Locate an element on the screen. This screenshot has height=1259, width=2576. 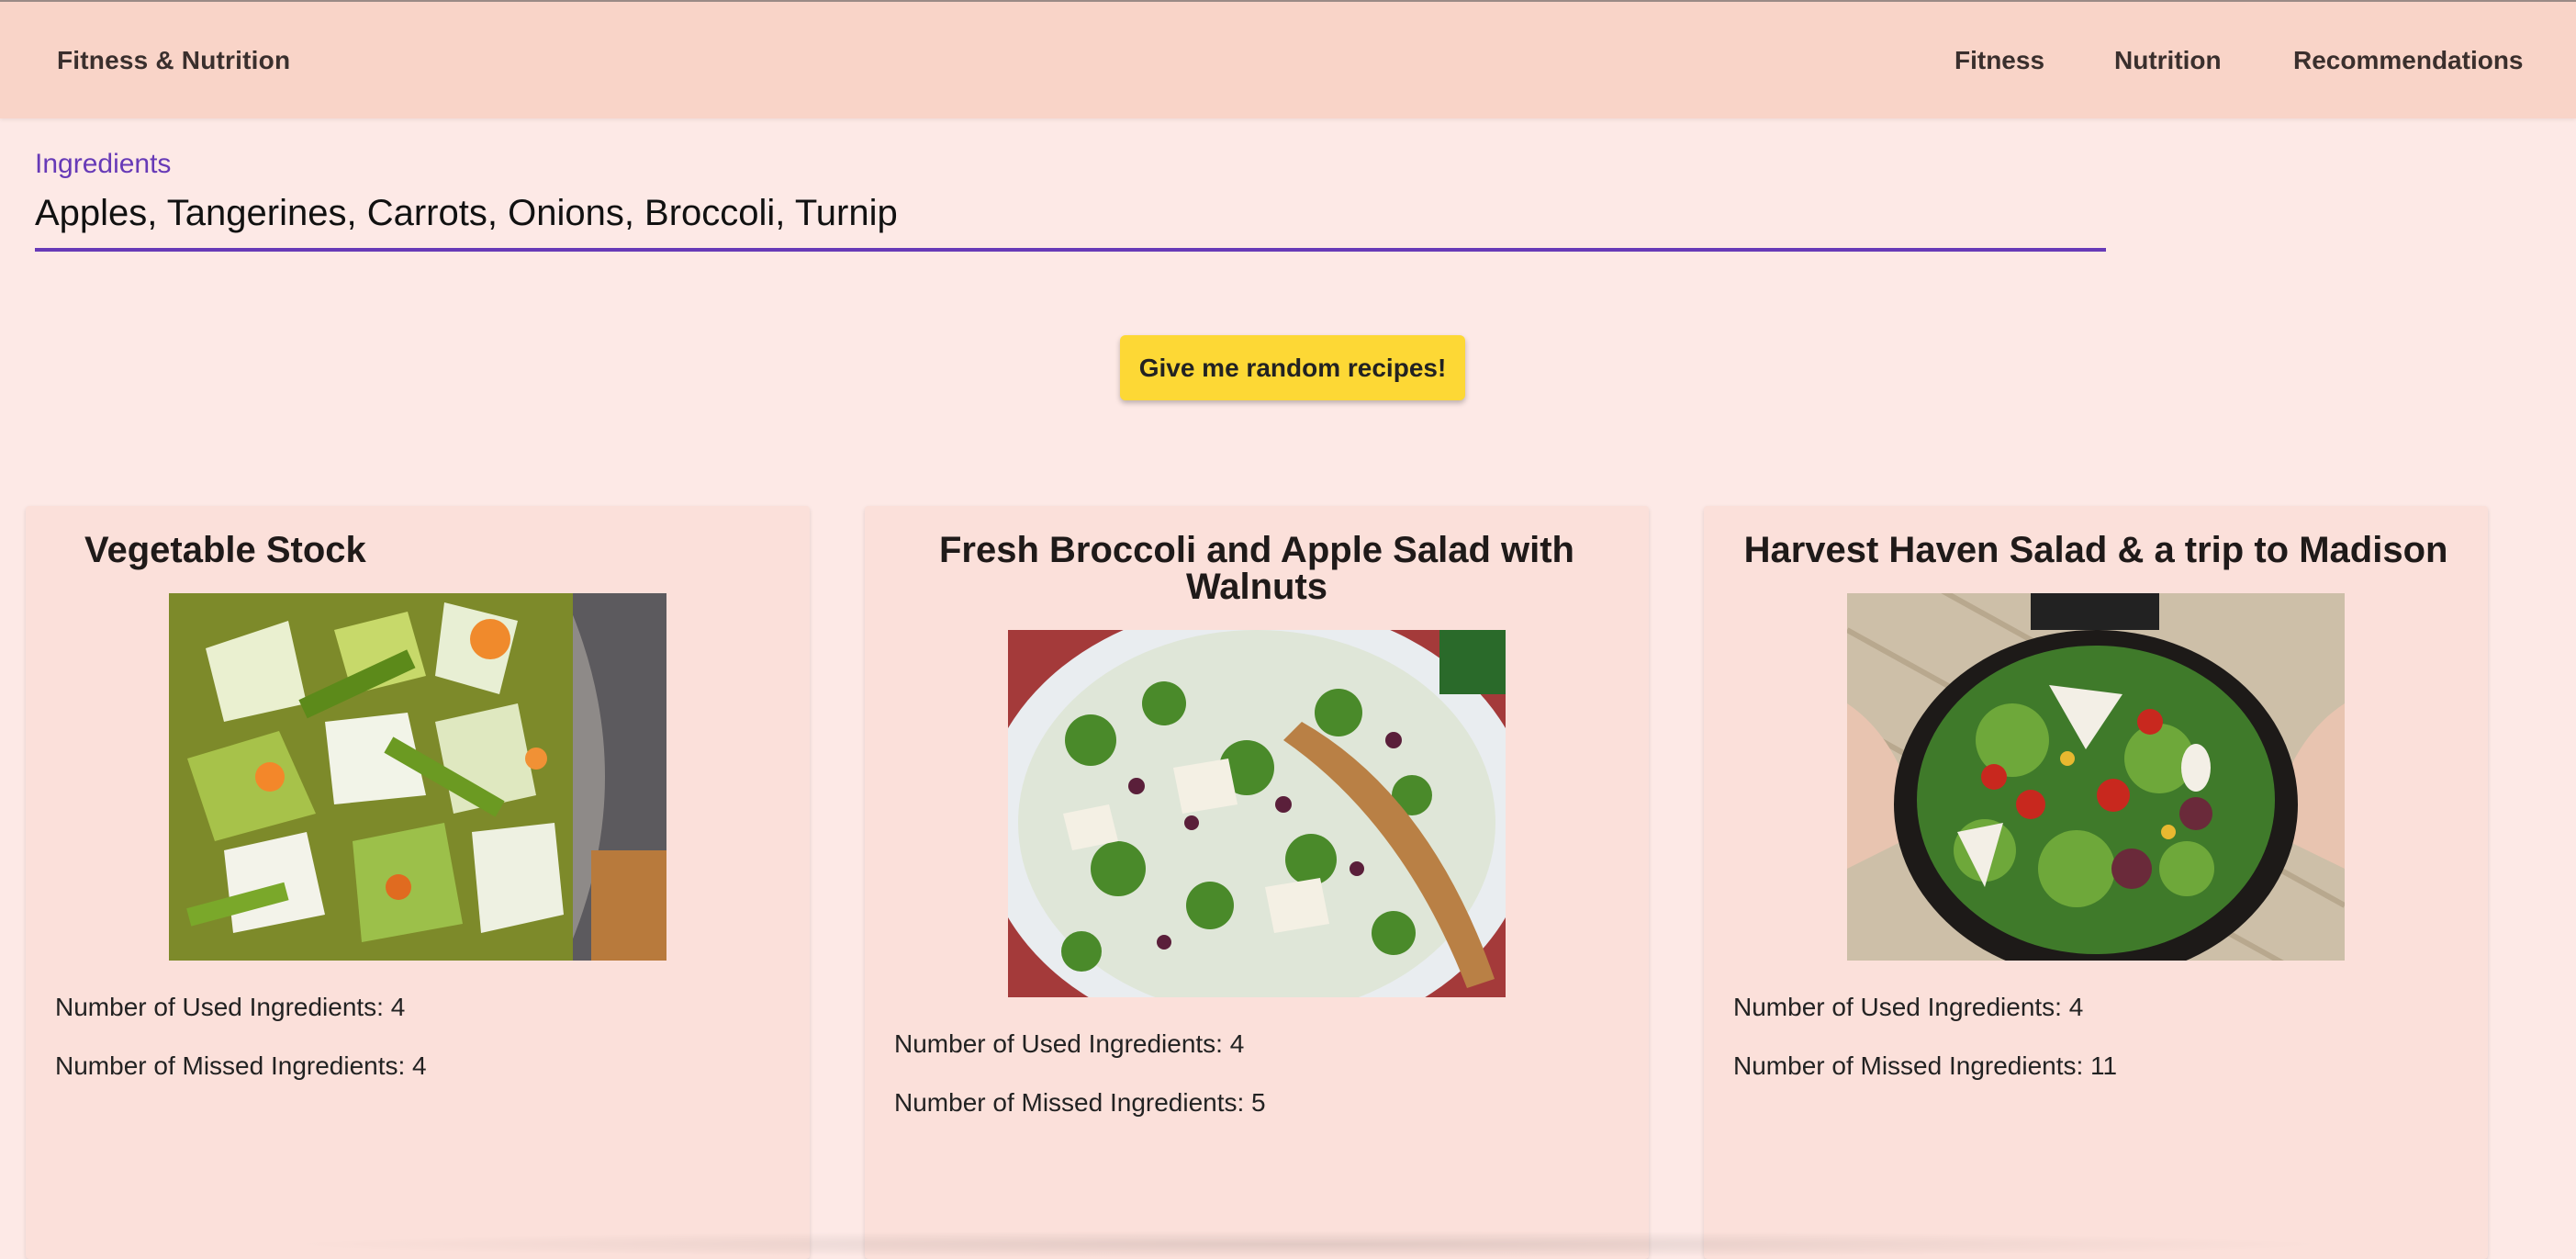
recipe-image-harvest-haven-salad is located at coordinates (2096, 777).